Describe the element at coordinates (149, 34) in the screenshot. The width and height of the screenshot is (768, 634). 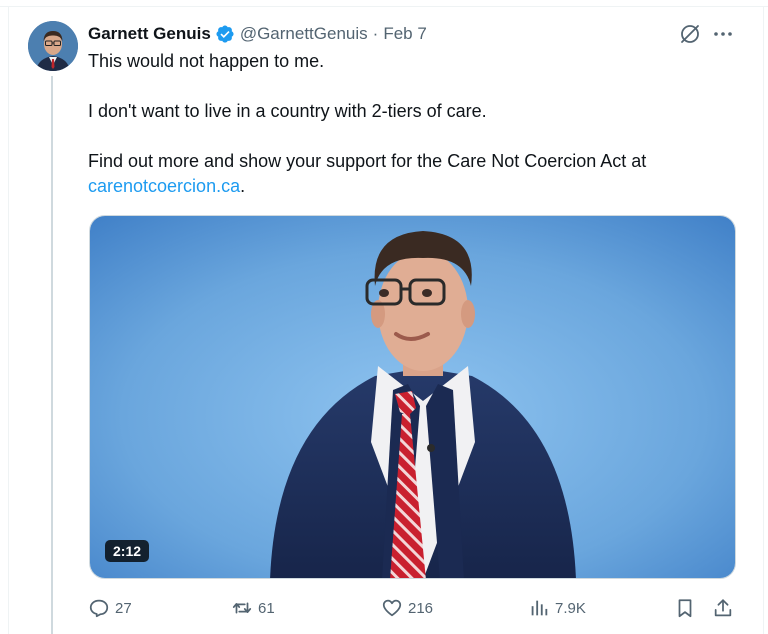
I see `author-display-name: Garnett Genuis` at that location.